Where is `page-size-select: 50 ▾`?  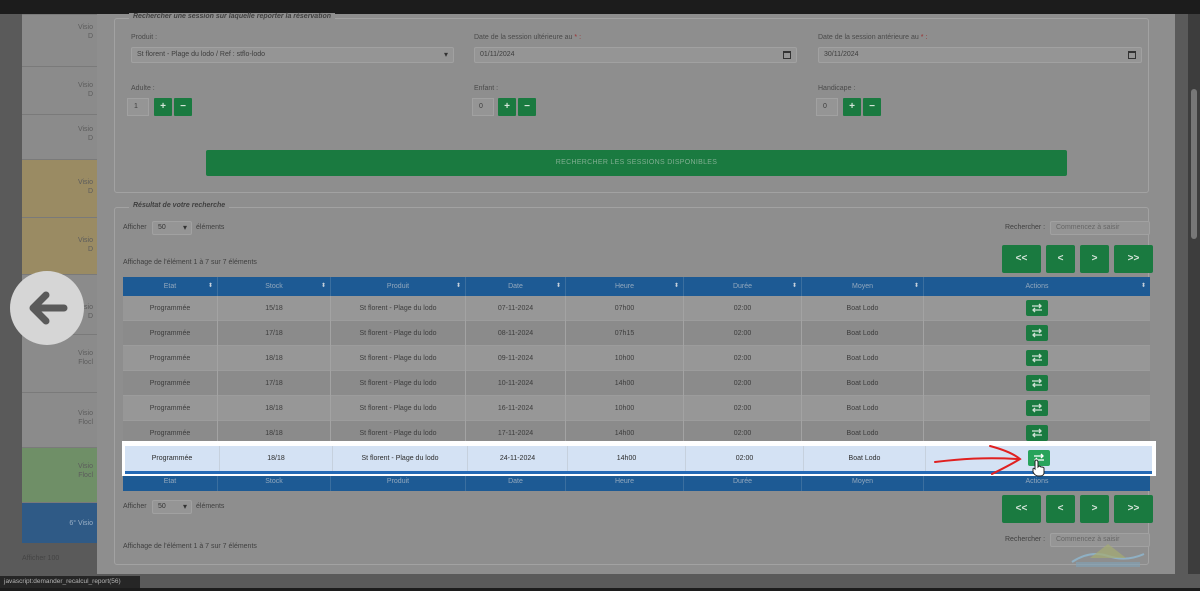 page-size-select: 50 ▾ is located at coordinates (172, 228).